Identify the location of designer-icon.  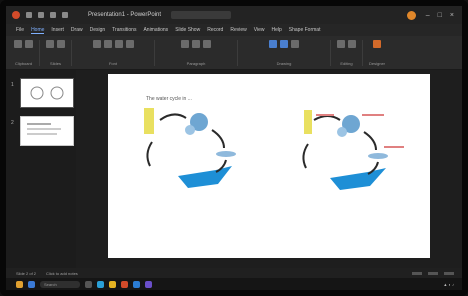
(377, 44).